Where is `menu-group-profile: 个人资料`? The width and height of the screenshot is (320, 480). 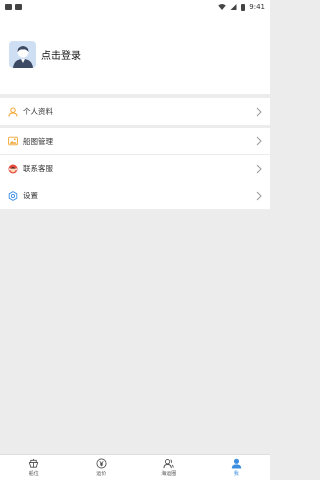 menu-group-profile: 个人资料 is located at coordinates (135, 111).